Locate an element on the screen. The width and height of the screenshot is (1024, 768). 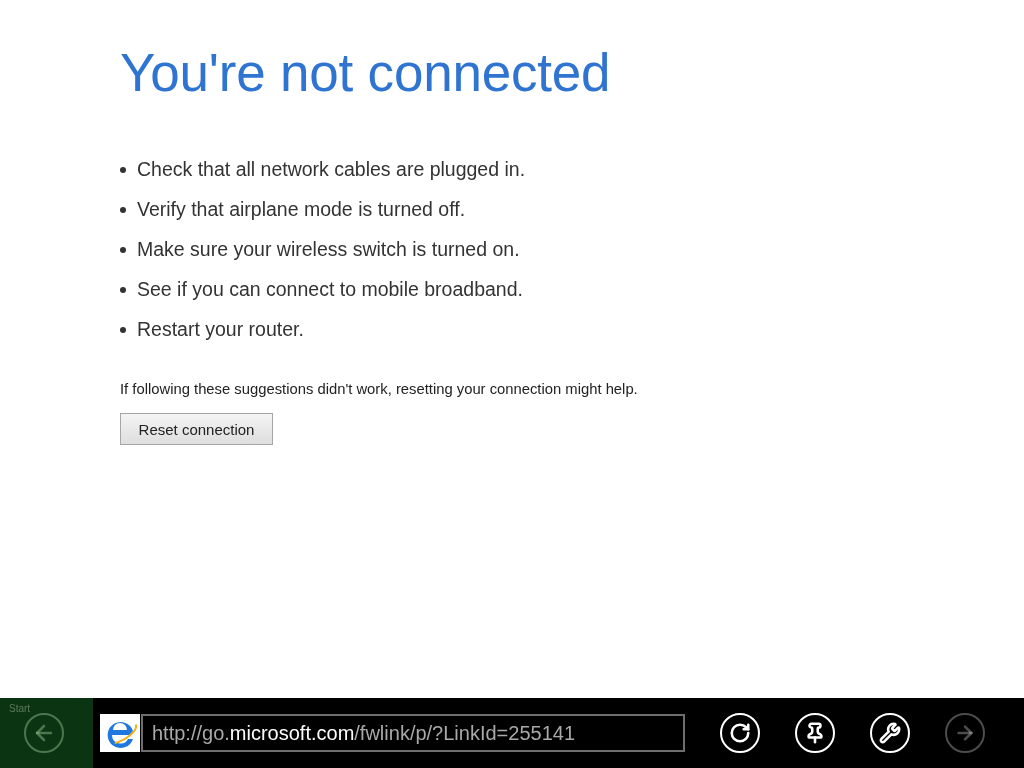
wrench-icon is located at coordinates (890, 733).